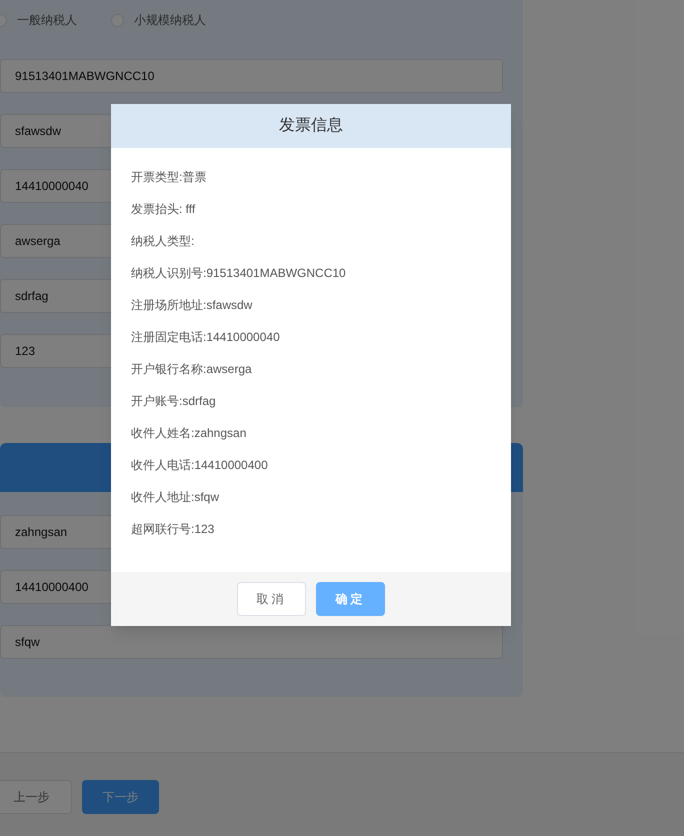  I want to click on info-line: 注册固定电话:14410000040, so click(206, 337).